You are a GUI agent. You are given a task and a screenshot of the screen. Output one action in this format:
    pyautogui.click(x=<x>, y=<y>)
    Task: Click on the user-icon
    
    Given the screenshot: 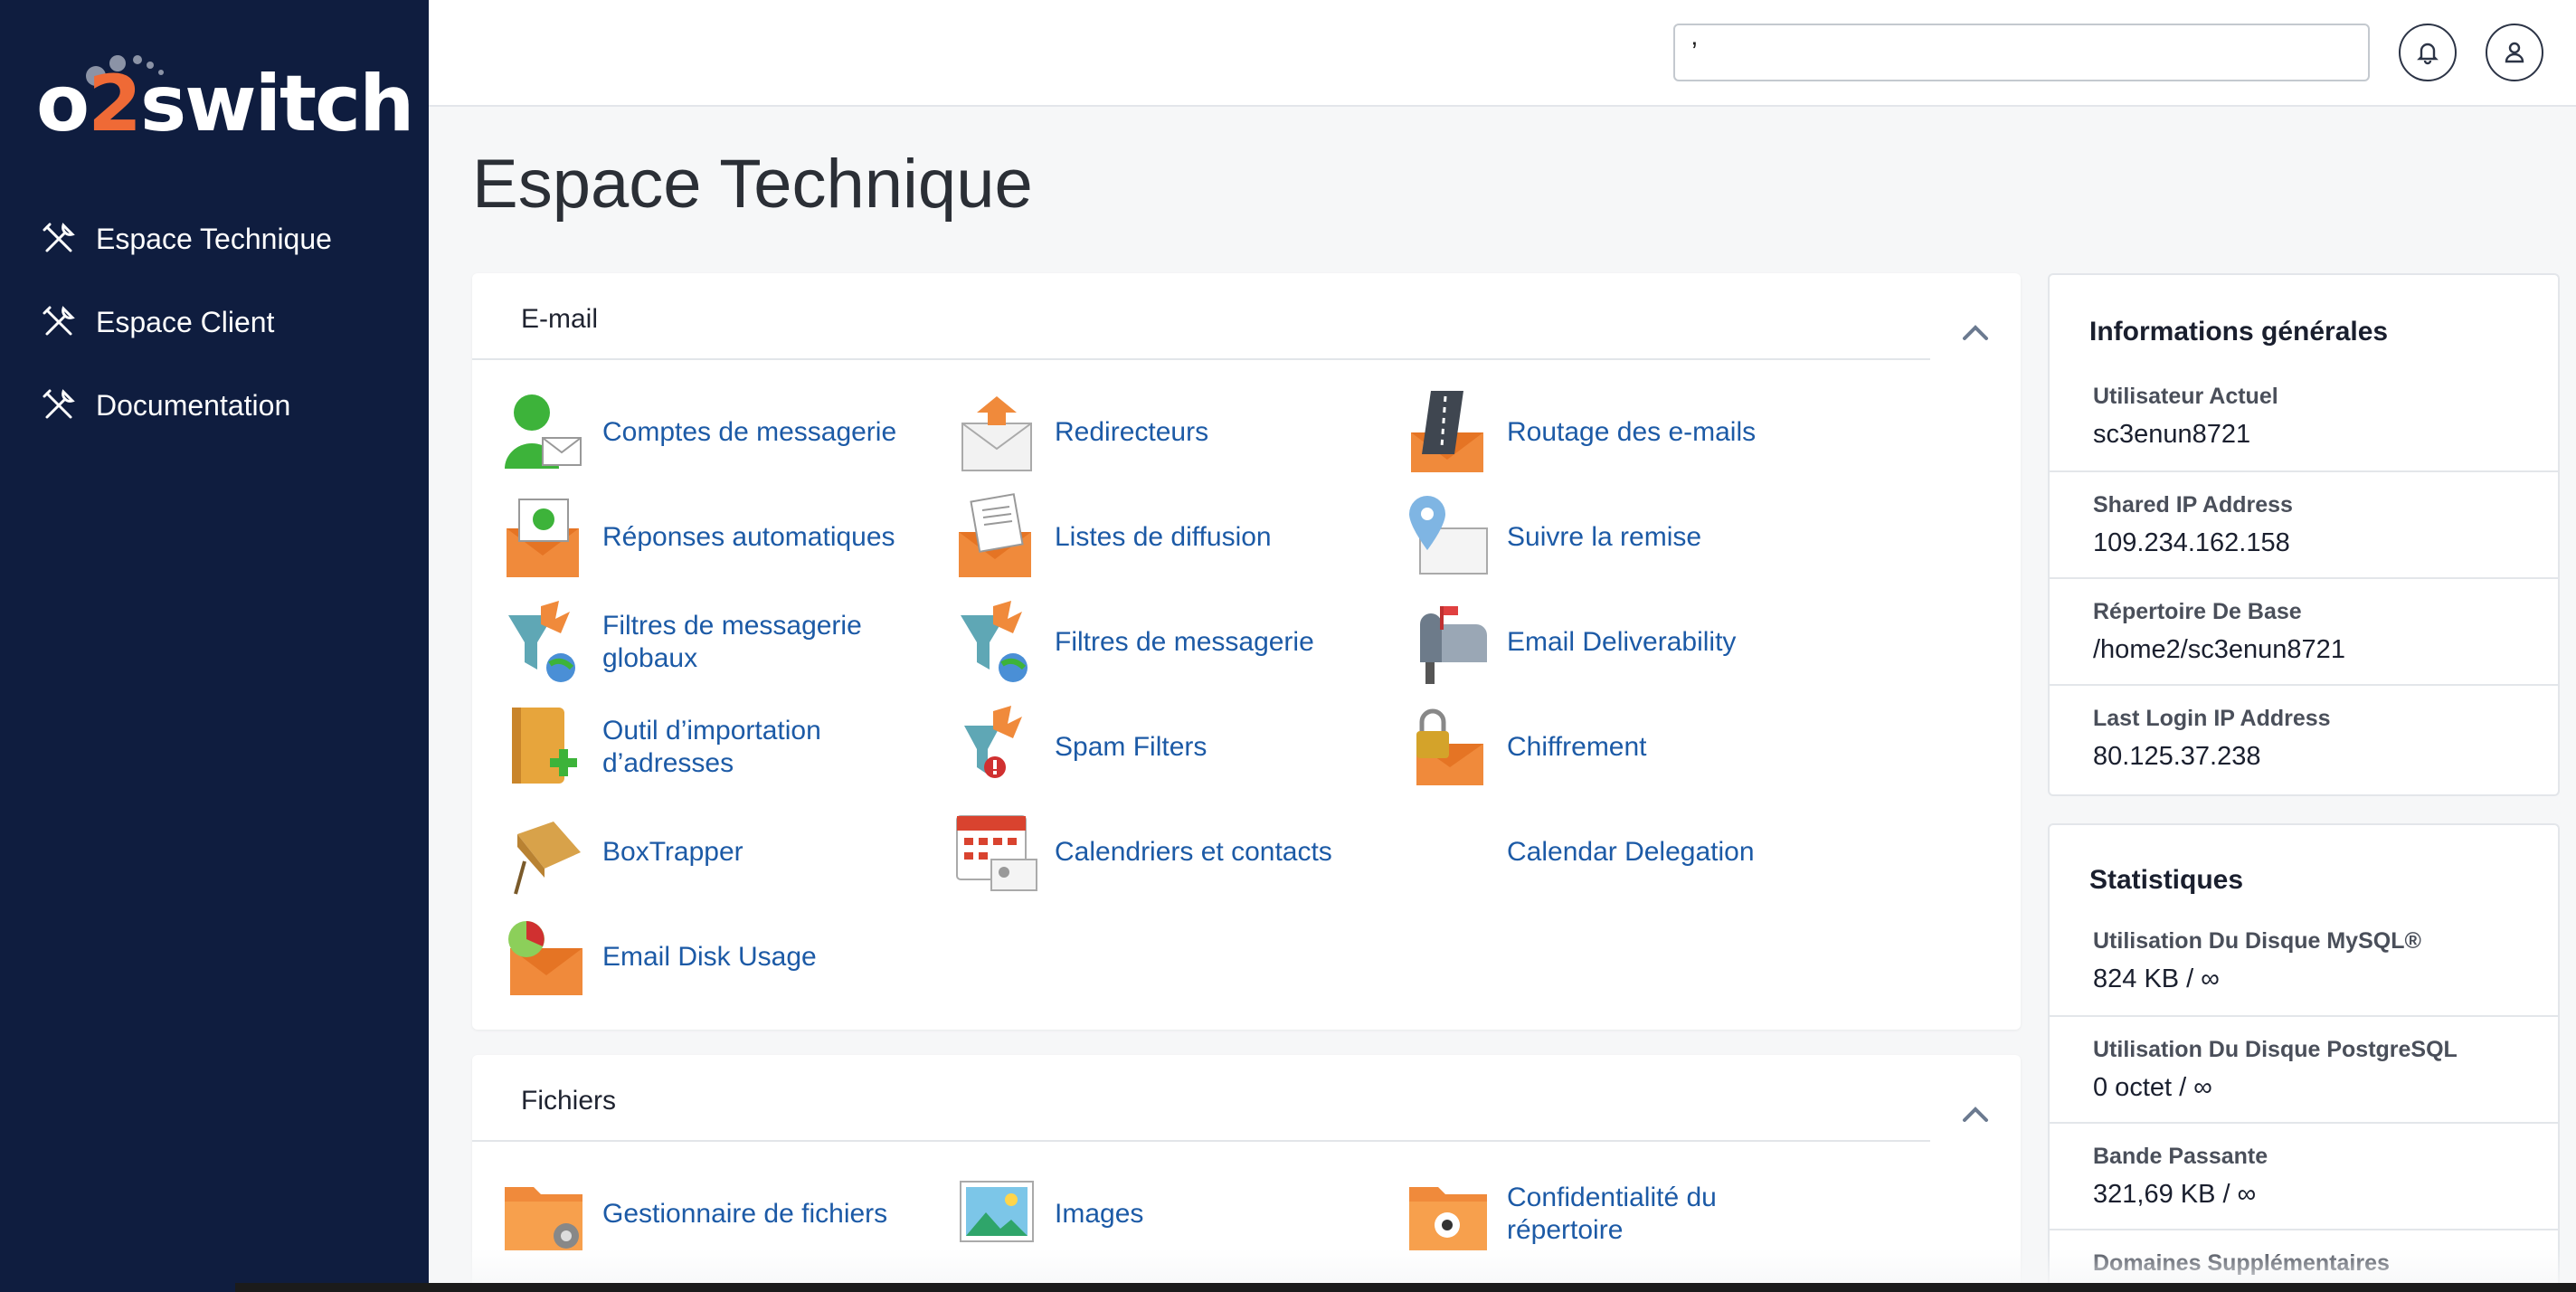 What is the action you would take?
    pyautogui.click(x=2514, y=53)
    